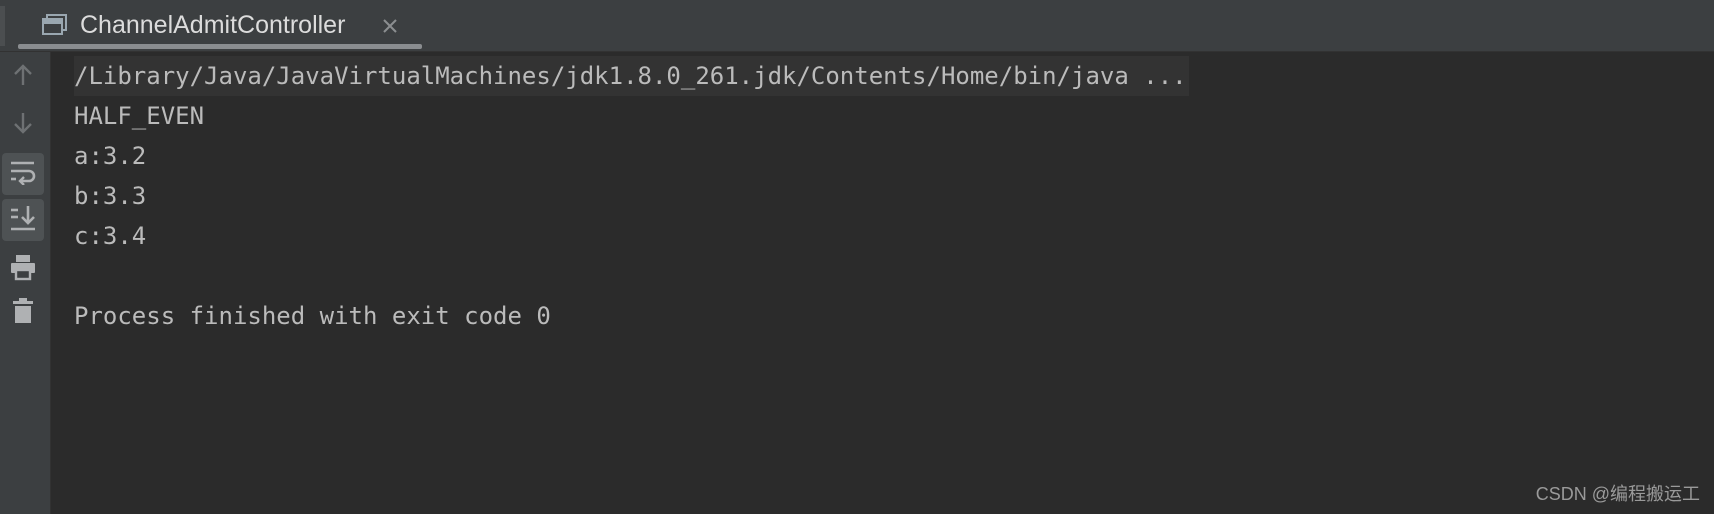 This screenshot has height=514, width=1714. I want to click on scroll-to-end-button, so click(23, 220).